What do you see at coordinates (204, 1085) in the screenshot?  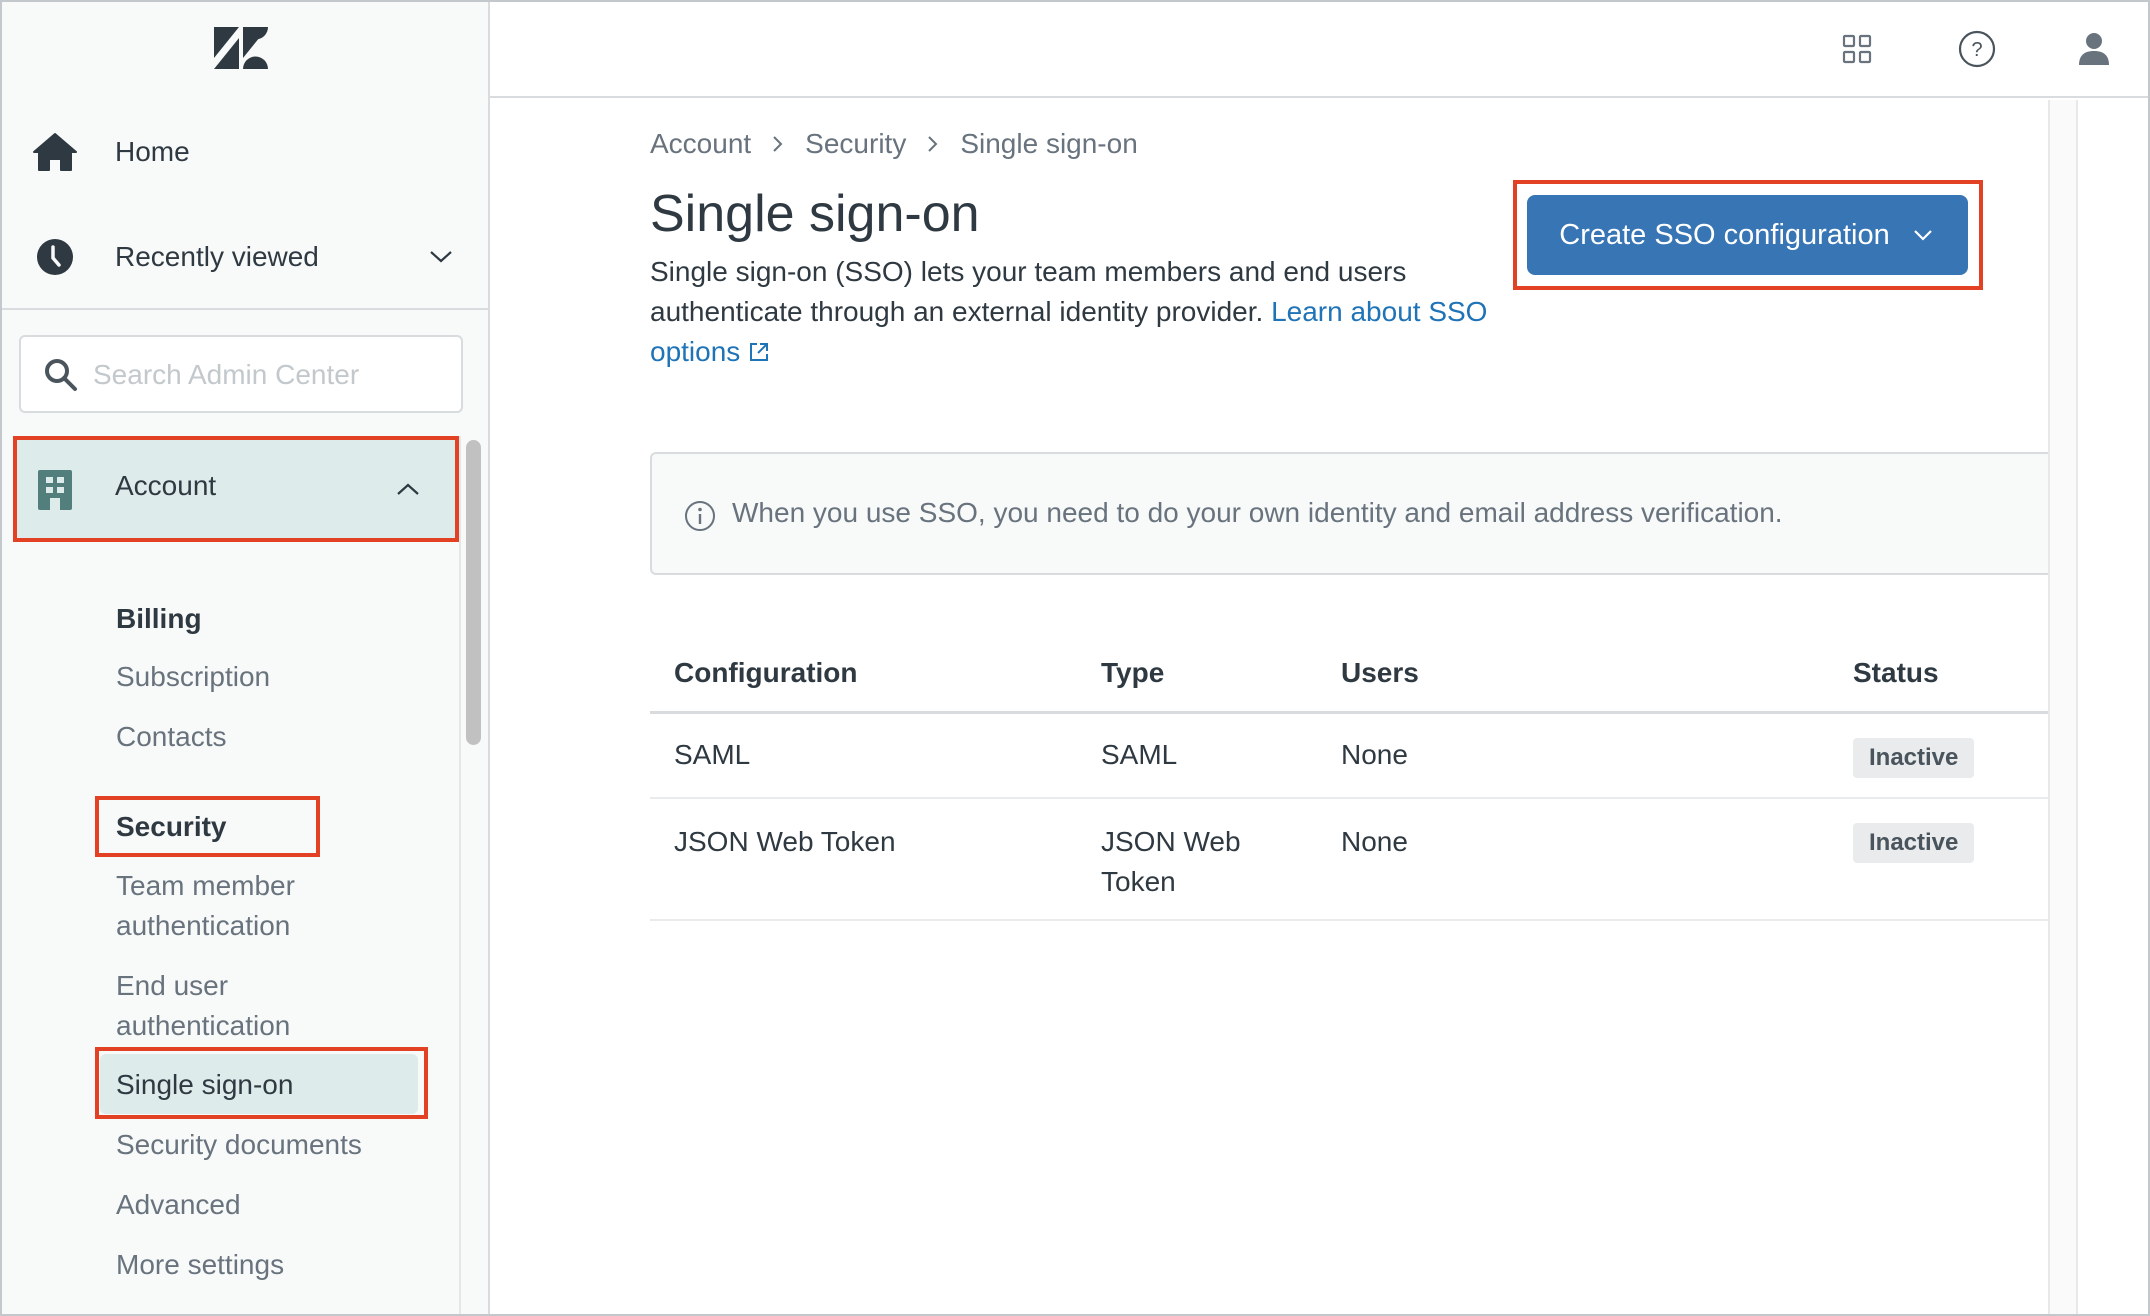 I see `sidebar-item-single-sign-on: Single sign-on` at bounding box center [204, 1085].